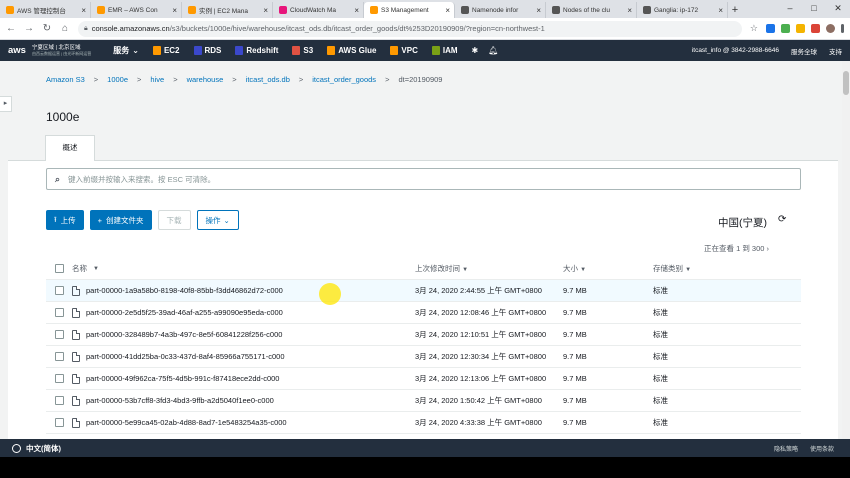  What do you see at coordinates (330, 294) in the screenshot?
I see `cursor-highlight` at bounding box center [330, 294].